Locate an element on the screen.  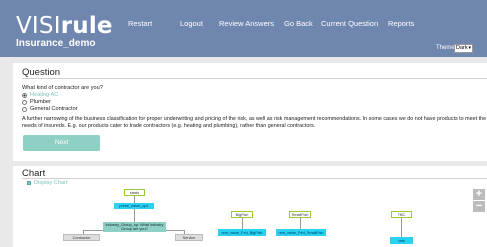
theme-select: Dark is located at coordinates (463, 48).